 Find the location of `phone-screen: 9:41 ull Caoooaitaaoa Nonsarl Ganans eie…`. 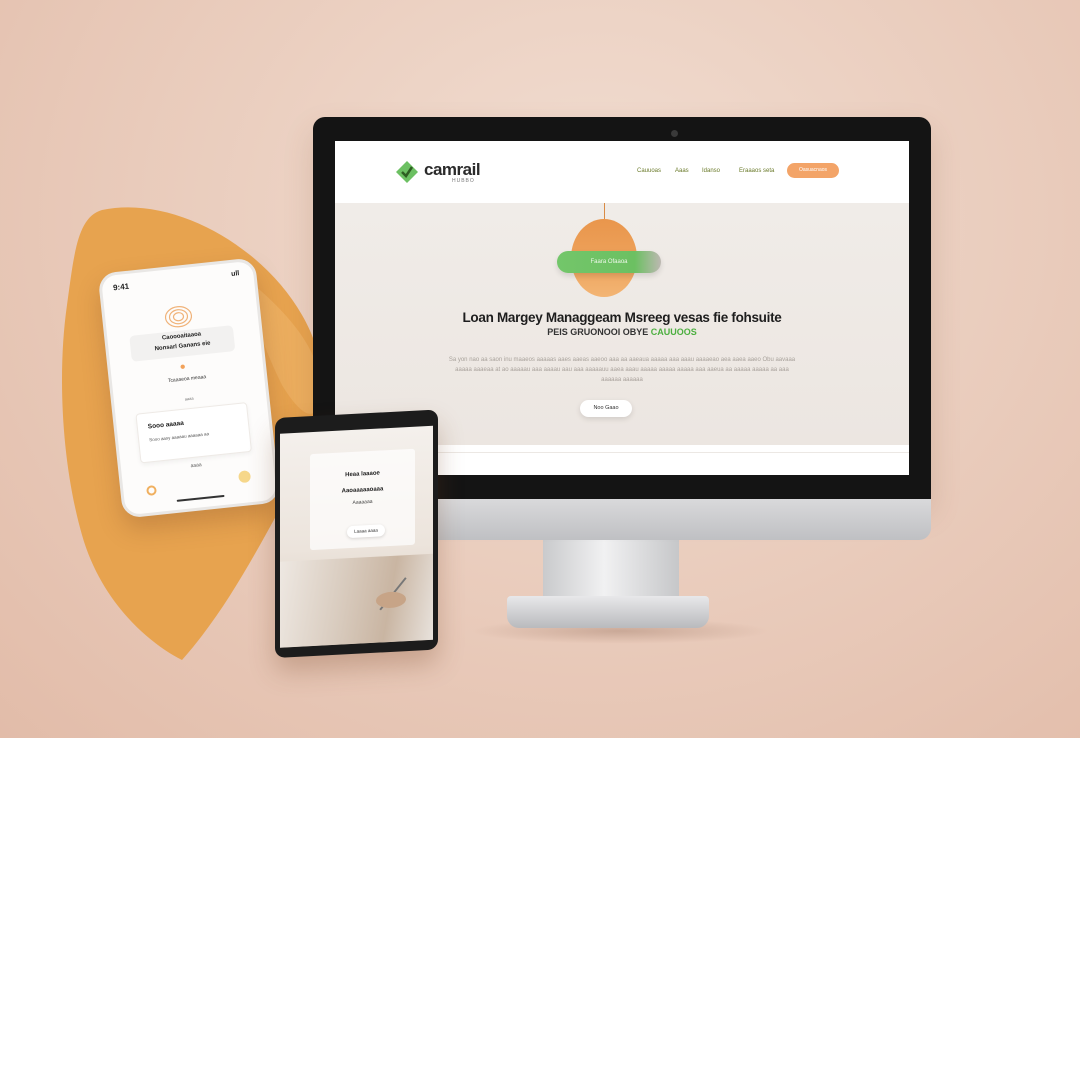

phone-screen: 9:41 ull Caoooaitaaoa Nonsarl Ganans eie… is located at coordinates (189, 388).